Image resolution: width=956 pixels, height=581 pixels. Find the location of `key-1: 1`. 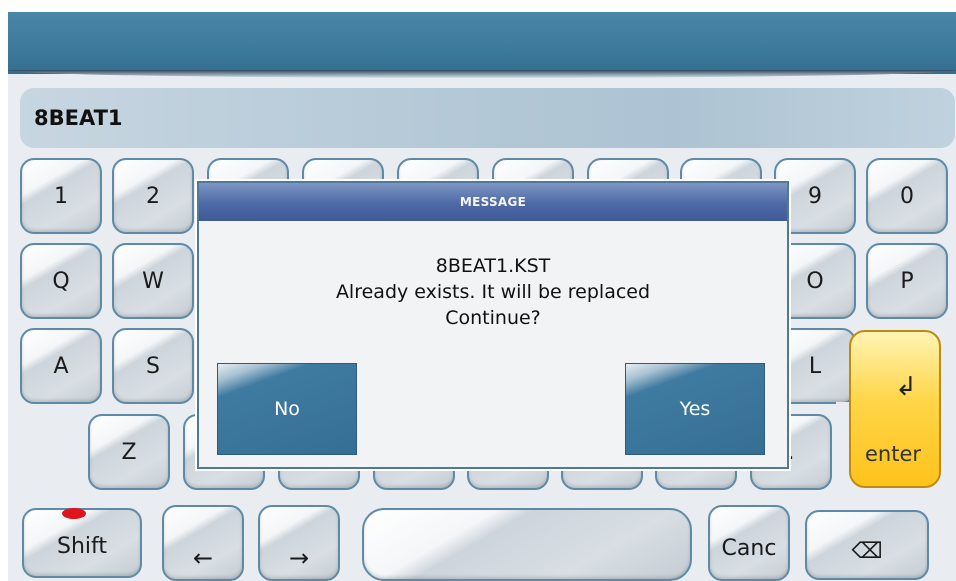

key-1: 1 is located at coordinates (61, 196).